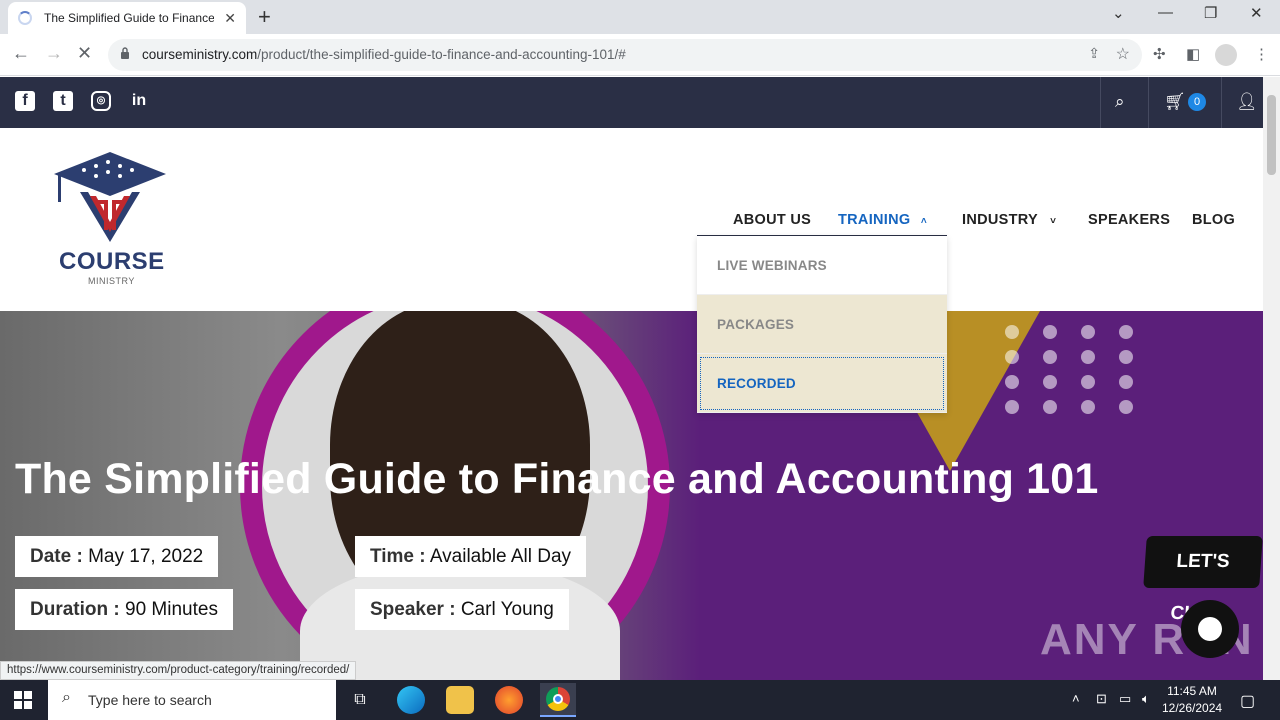 This screenshot has height=720, width=1280. What do you see at coordinates (111, 281) in the screenshot?
I see `logo-subtitle: MINISTRY` at bounding box center [111, 281].